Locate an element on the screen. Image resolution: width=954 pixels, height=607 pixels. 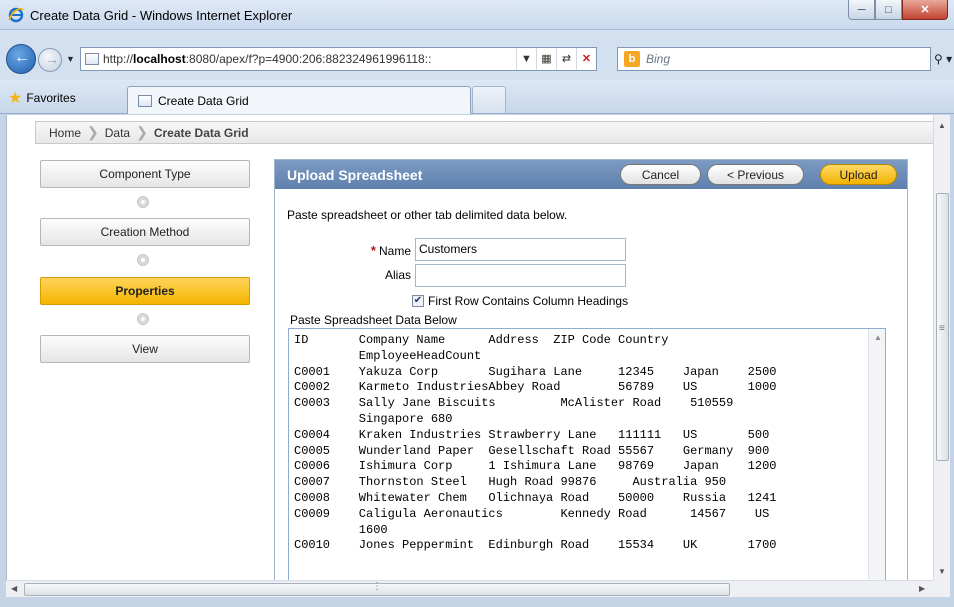
scroll-grip-icon: ⋮ is located at coordinates (377, 586).